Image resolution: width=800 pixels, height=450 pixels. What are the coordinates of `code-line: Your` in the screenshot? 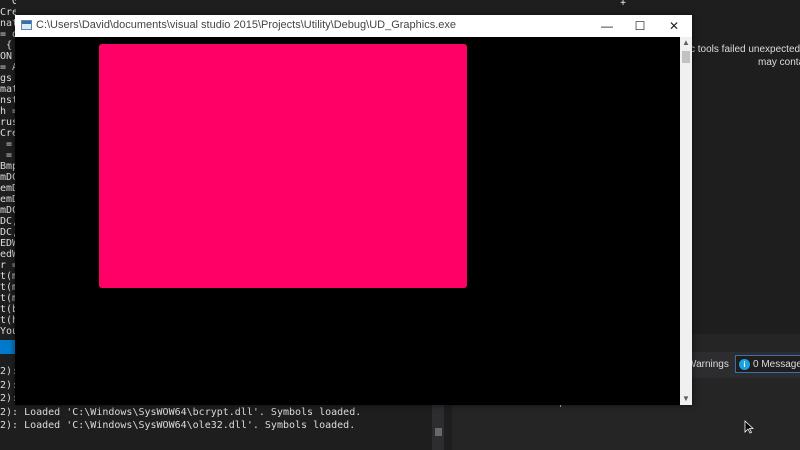 It's located at (8, 331).